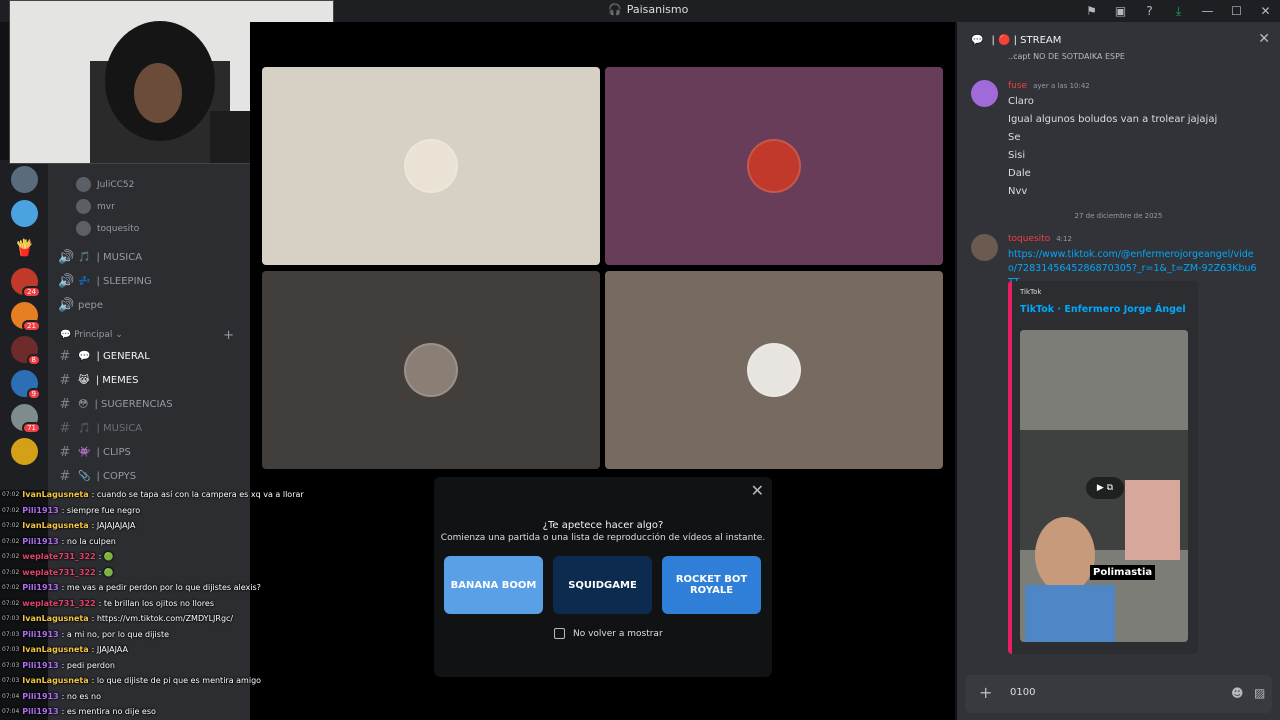 The width and height of the screenshot is (1280, 720). Describe the element at coordinates (152, 476) in the screenshot. I see `text-channel-copys: # 📎 | COPYS` at that location.